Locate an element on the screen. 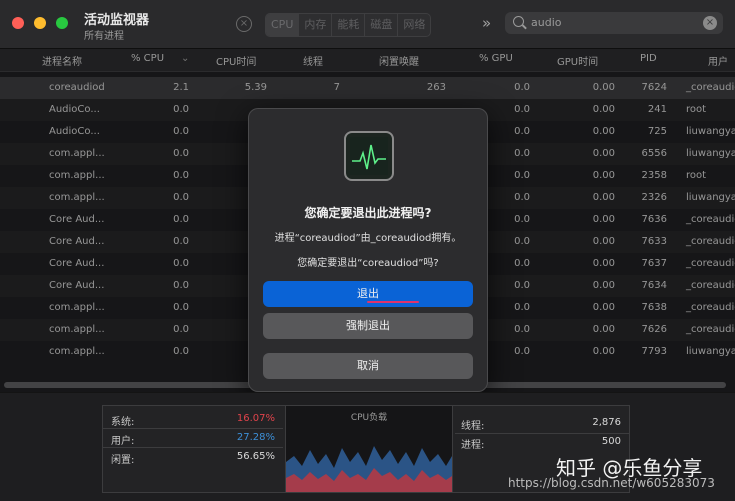 The image size is (735, 501). system-label: 系统: is located at coordinates (123, 422).